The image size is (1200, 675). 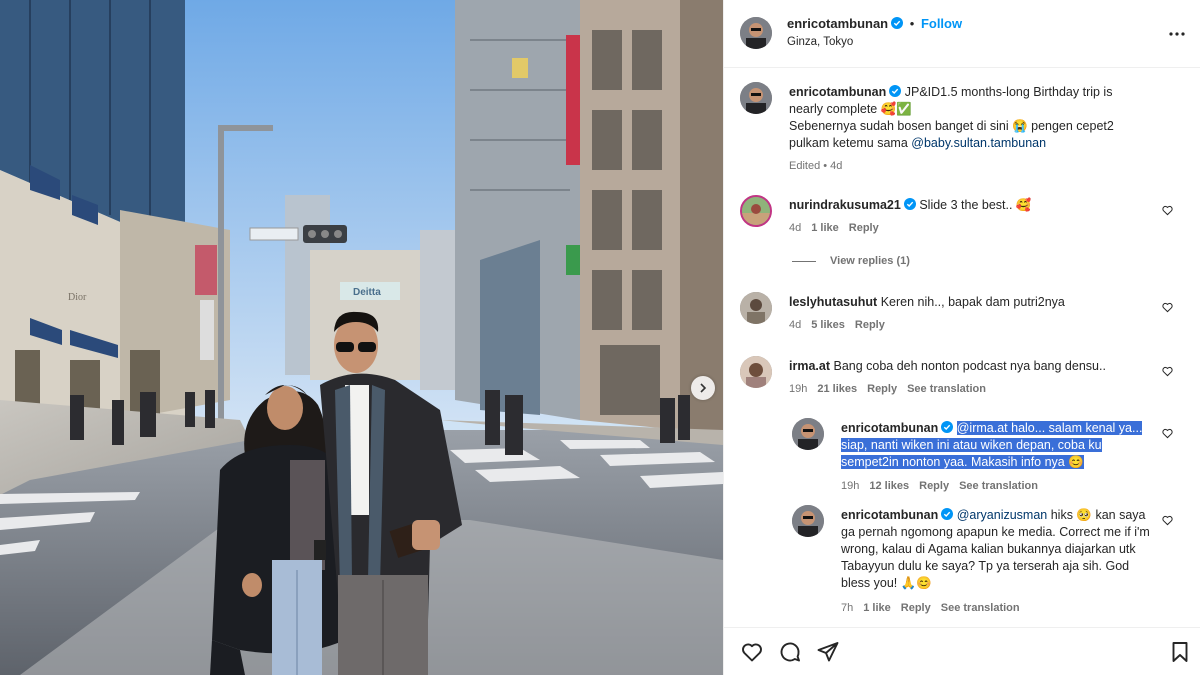 What do you see at coordinates (756, 33) in the screenshot?
I see `avatar` at bounding box center [756, 33].